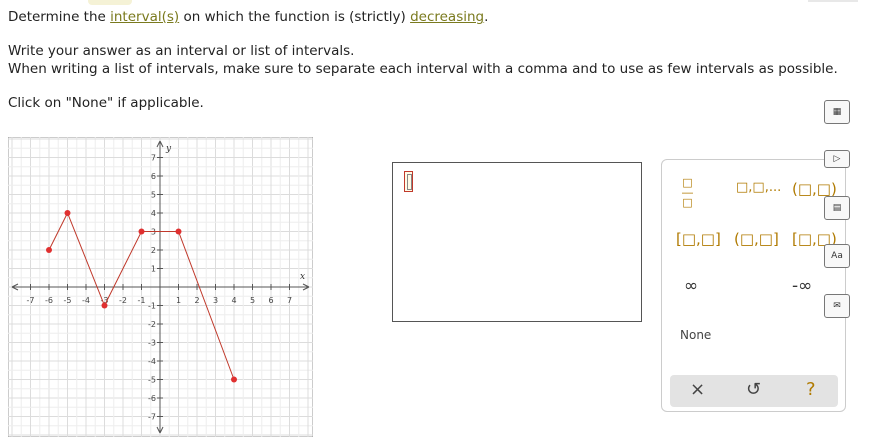  What do you see at coordinates (168, 149) in the screenshot?
I see `y-axis-label: y` at bounding box center [168, 149].